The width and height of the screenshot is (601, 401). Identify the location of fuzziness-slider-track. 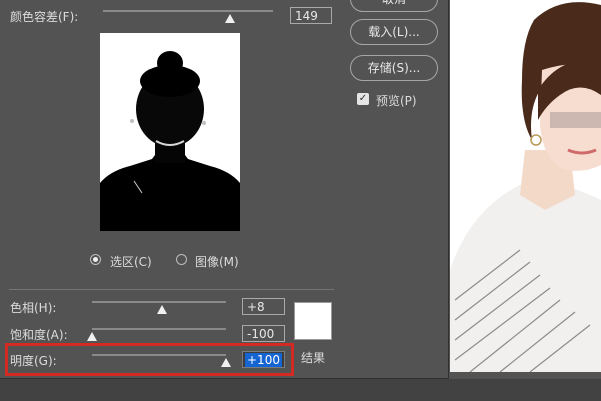
(188, 11).